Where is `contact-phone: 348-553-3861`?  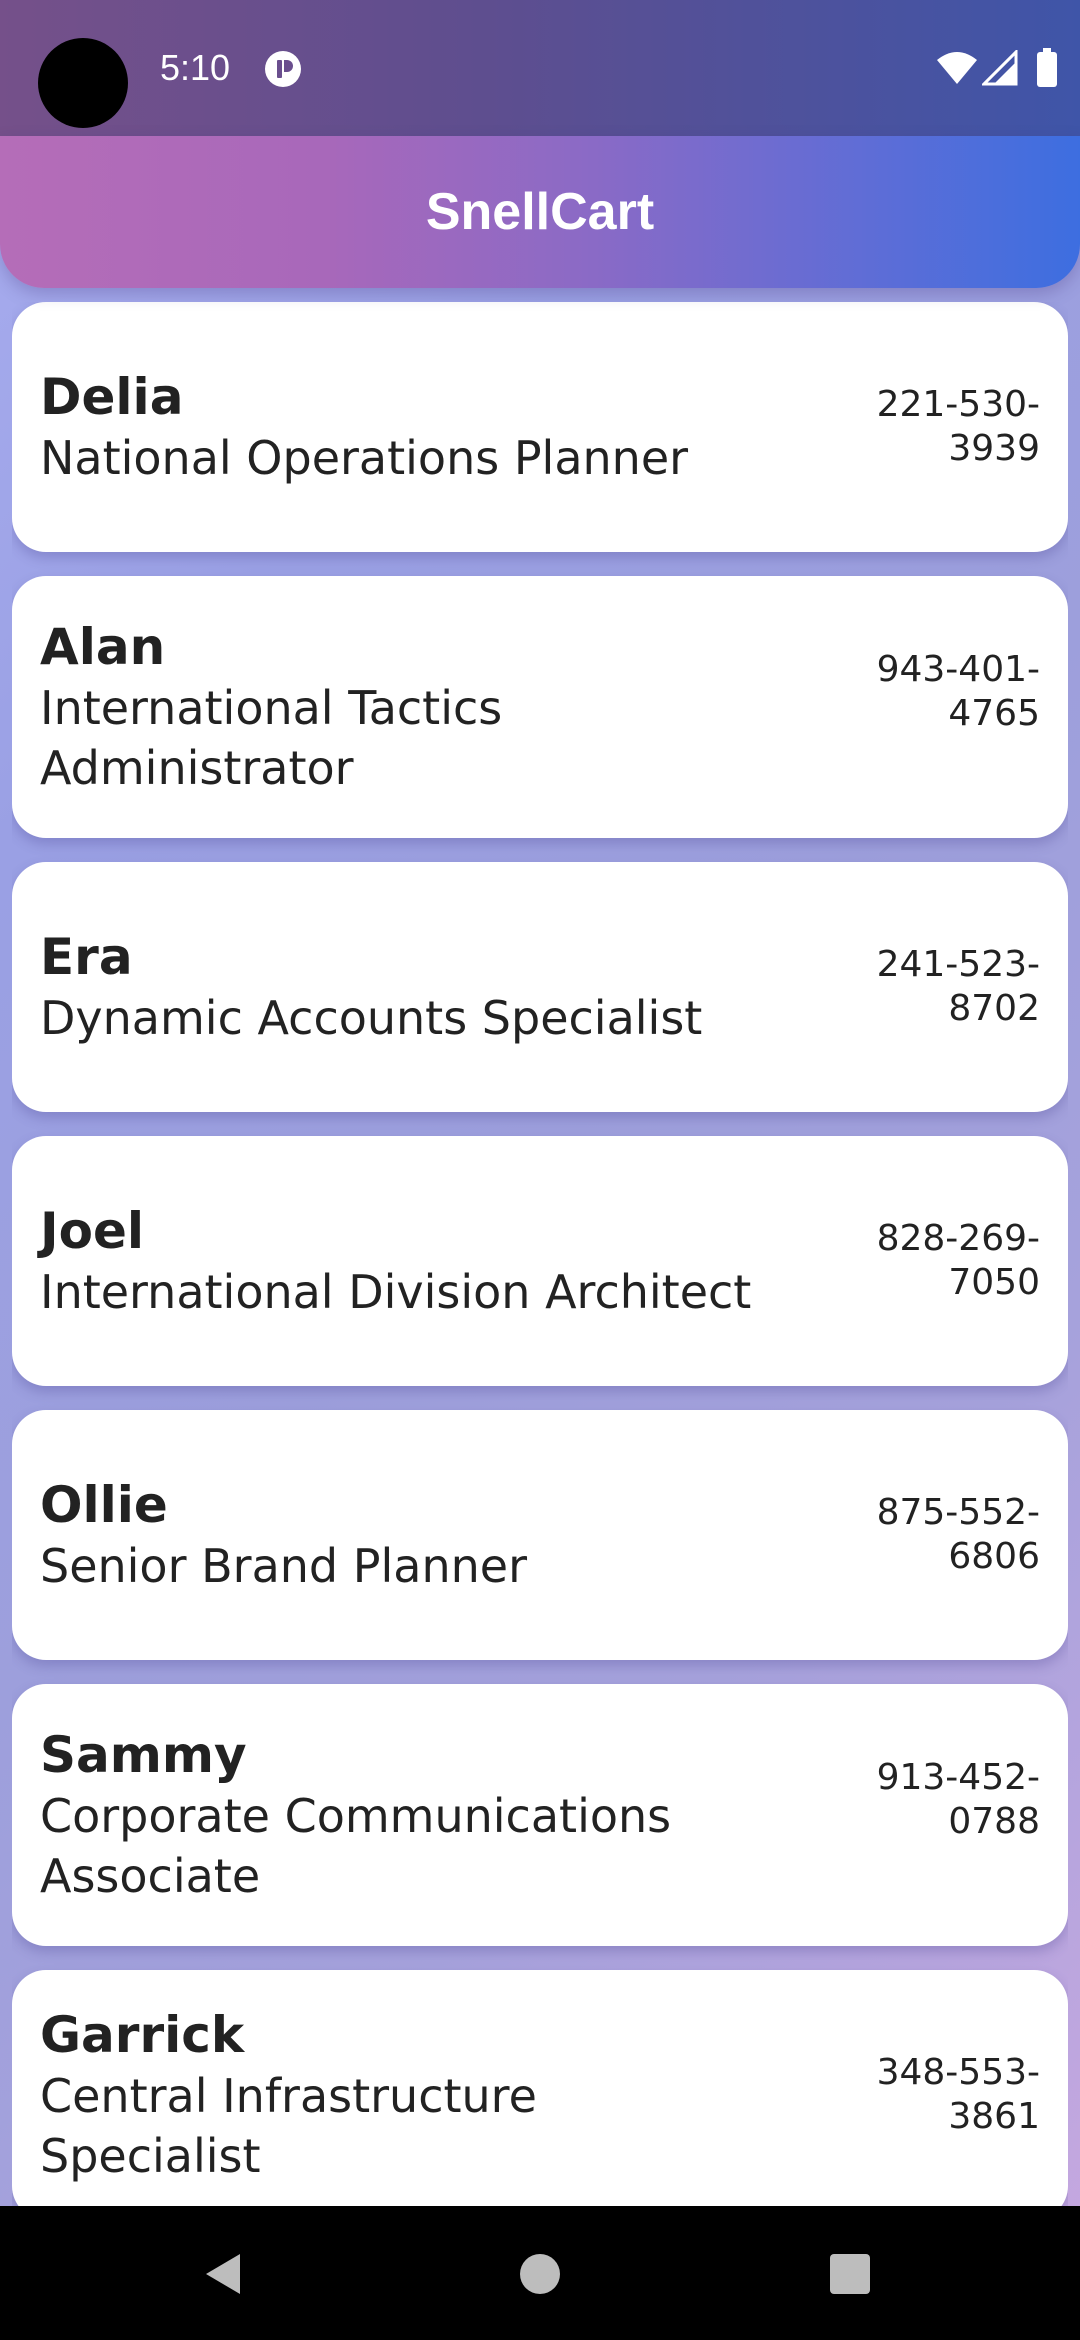 contact-phone: 348-553-3861 is located at coordinates (915, 2095).